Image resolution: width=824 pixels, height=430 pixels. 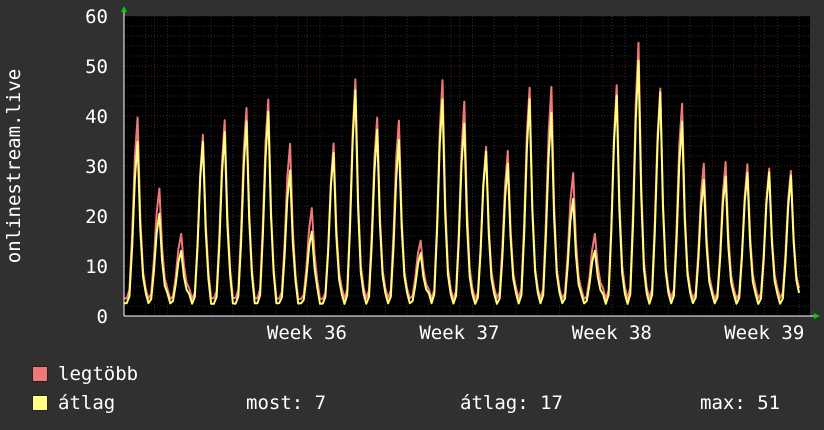 I want to click on x-tick-label: Week 36, so click(x=307, y=333).